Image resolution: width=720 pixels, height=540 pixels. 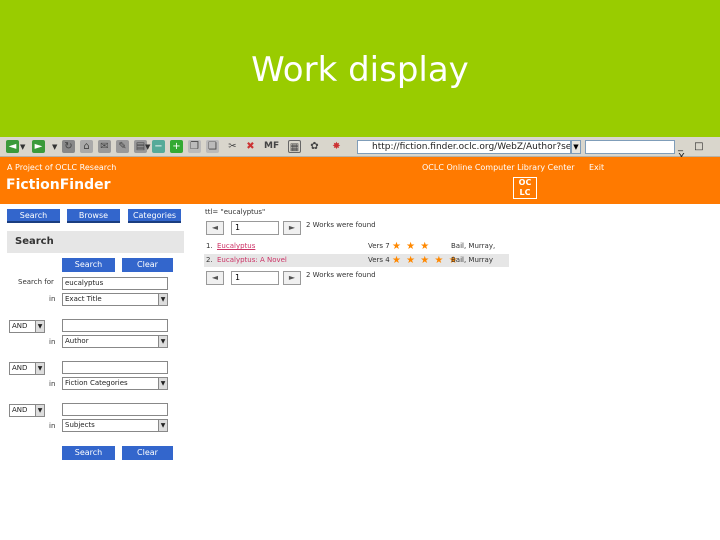 I want to click on next-page-button: ►, so click(x=292, y=228).